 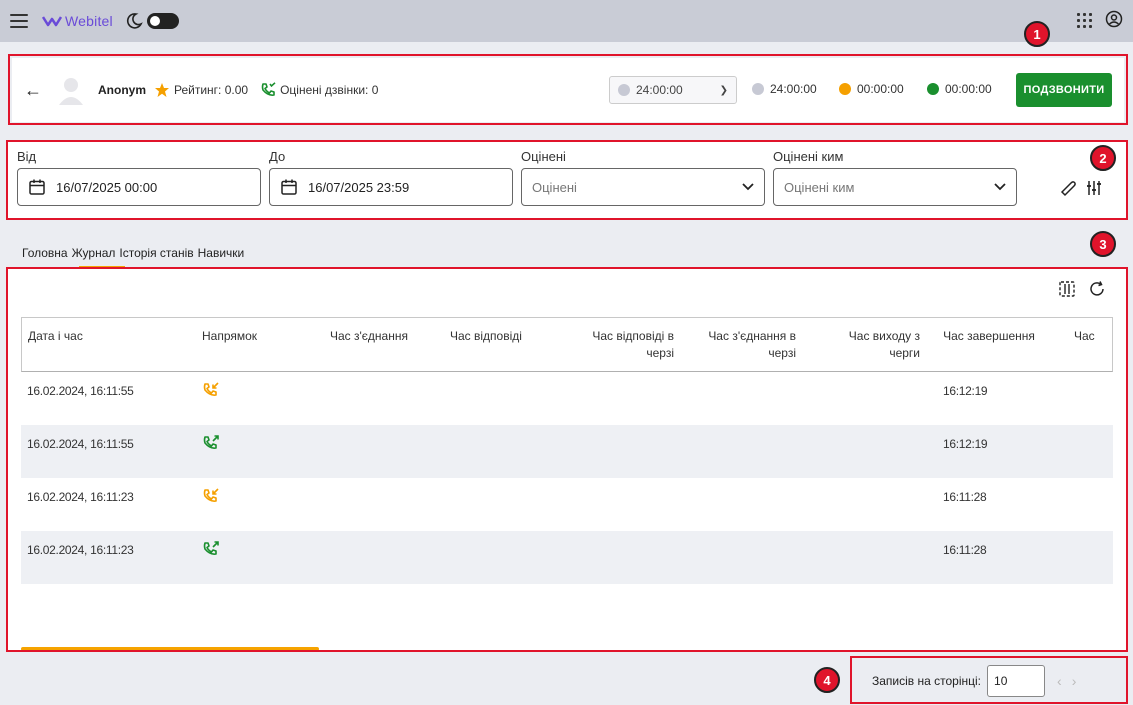 I want to click on account-icon, so click(x=1114, y=19).